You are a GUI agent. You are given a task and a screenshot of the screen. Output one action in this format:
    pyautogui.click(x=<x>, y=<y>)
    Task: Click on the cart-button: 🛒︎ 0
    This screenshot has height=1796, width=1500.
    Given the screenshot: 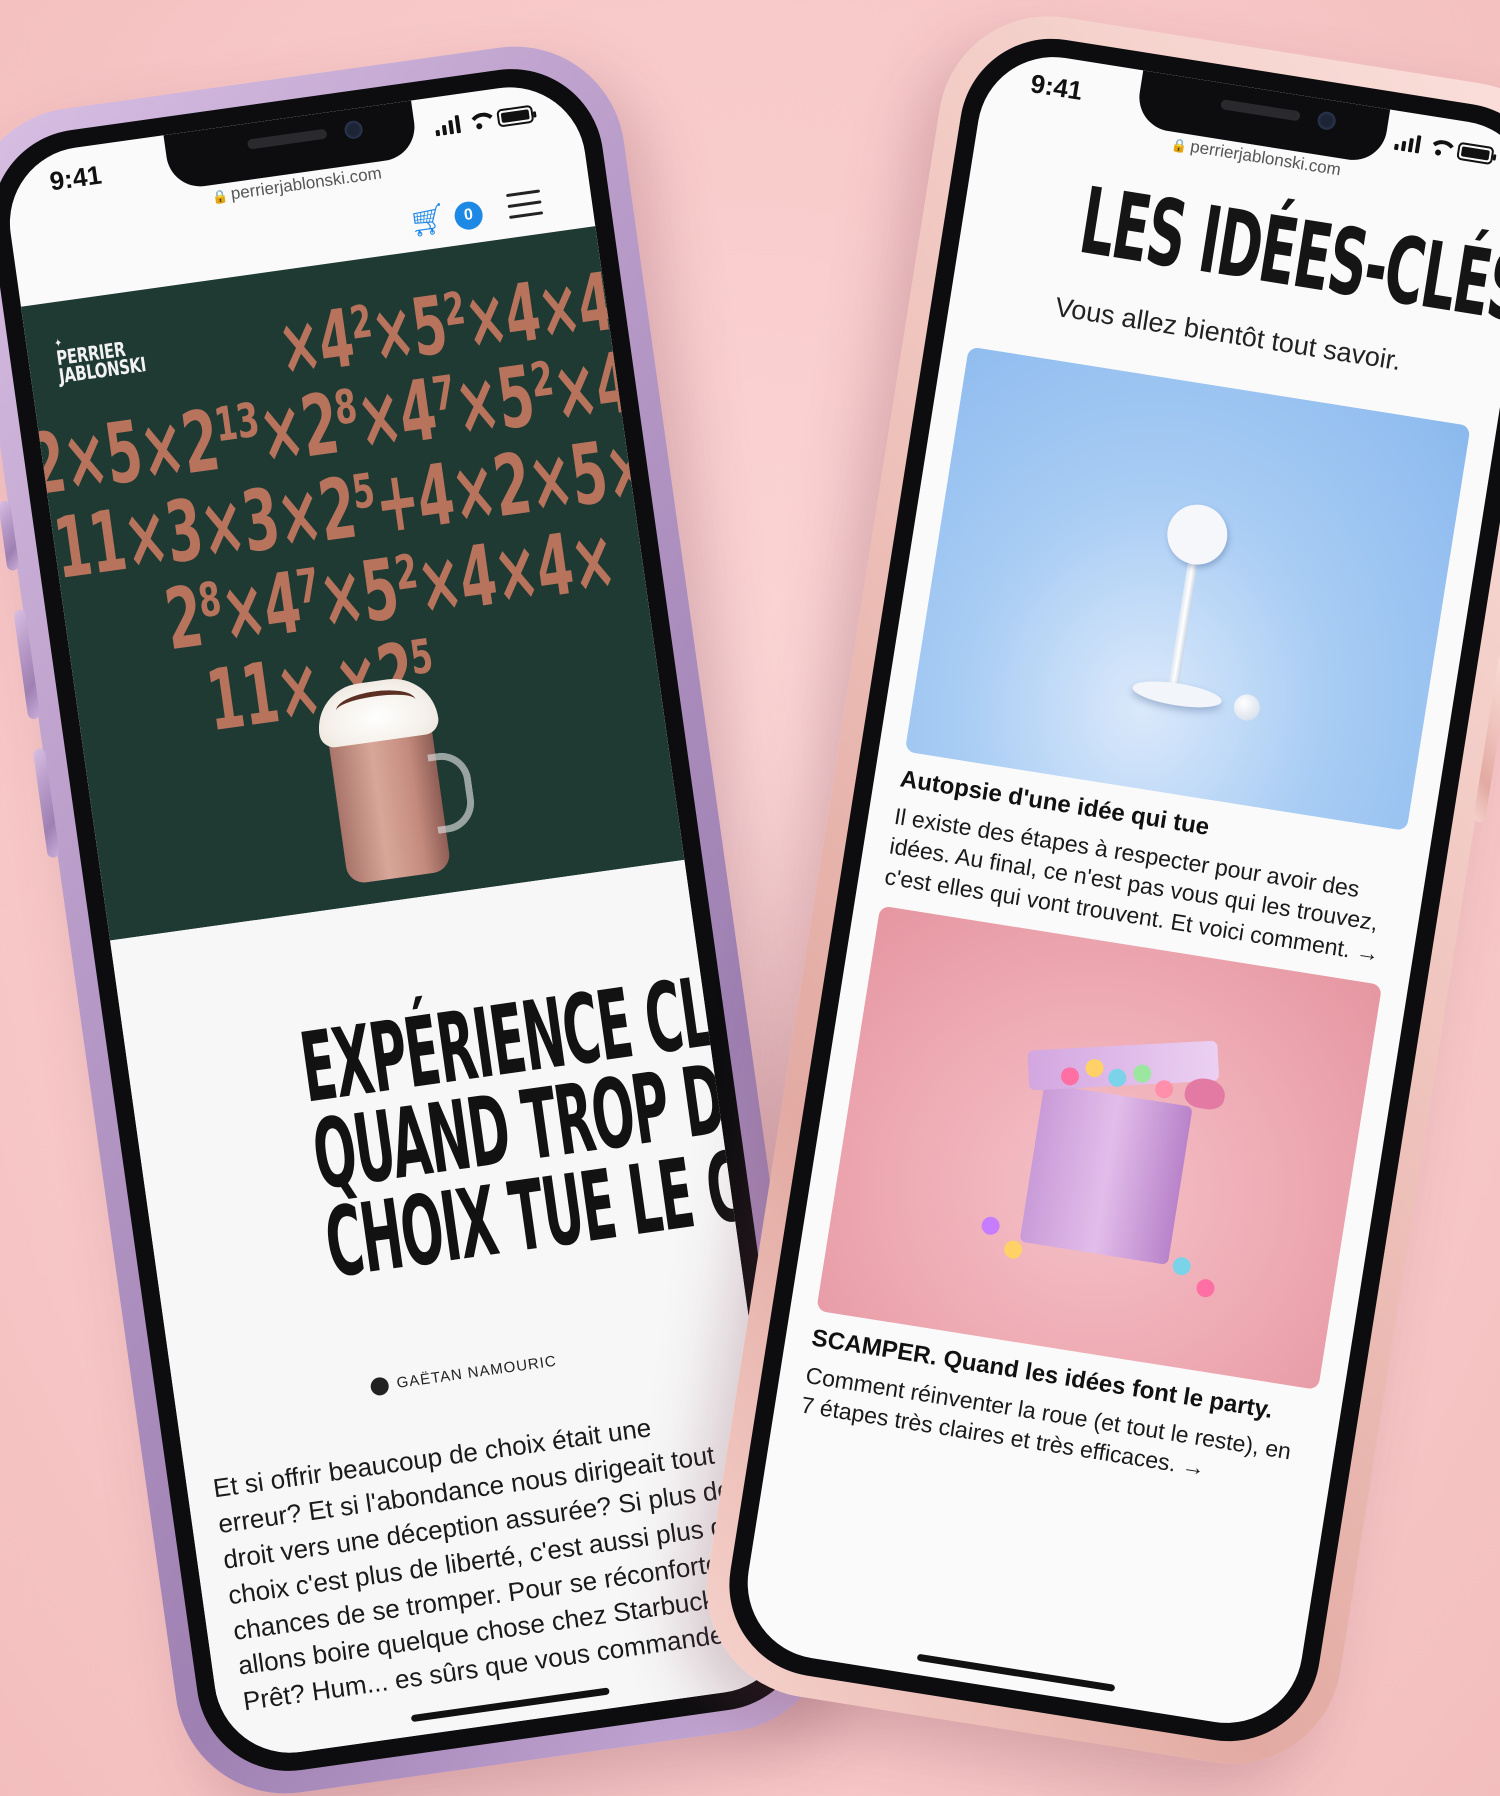 What is the action you would take?
    pyautogui.click(x=446, y=218)
    